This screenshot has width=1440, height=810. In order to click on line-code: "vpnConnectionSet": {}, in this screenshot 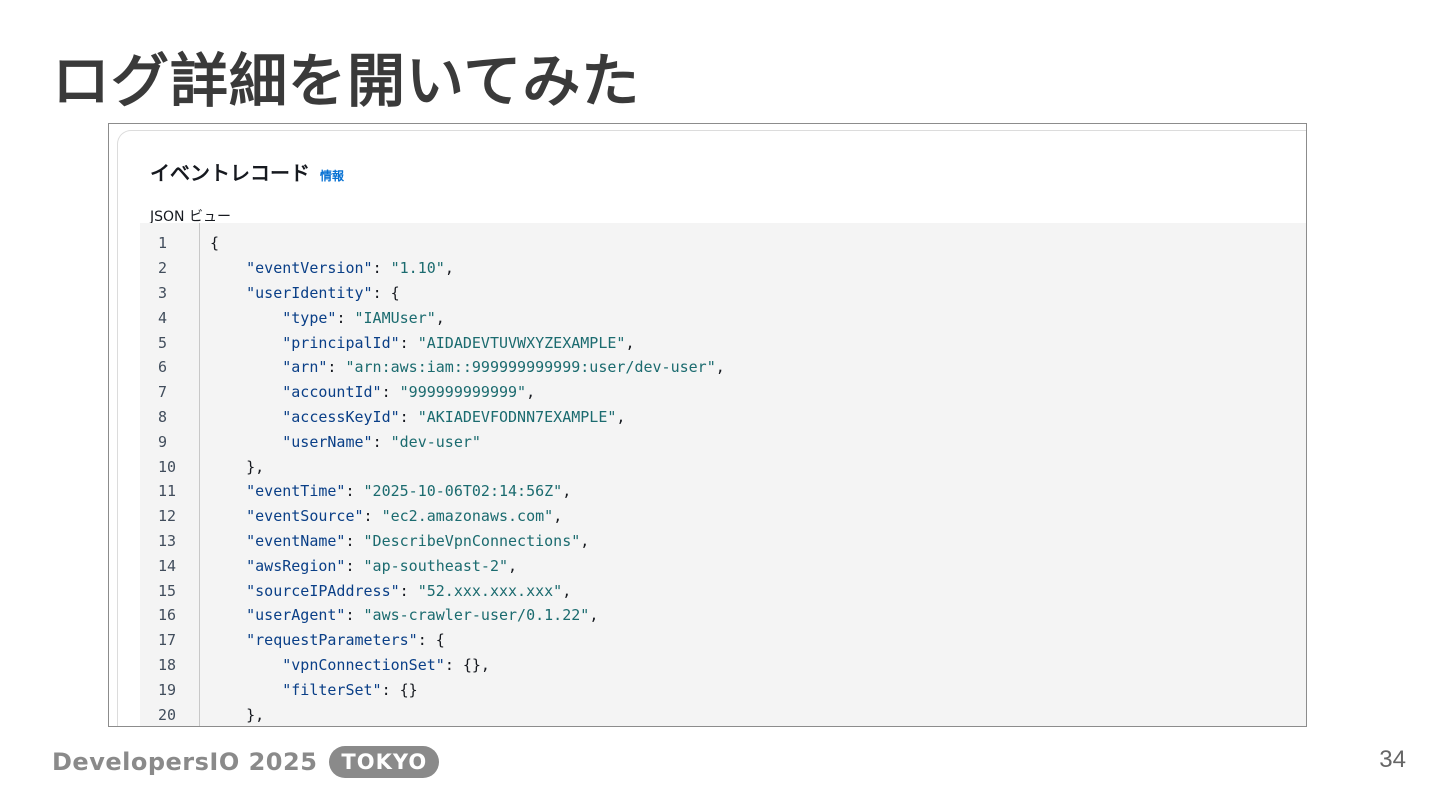, I will do `click(345, 665)`.